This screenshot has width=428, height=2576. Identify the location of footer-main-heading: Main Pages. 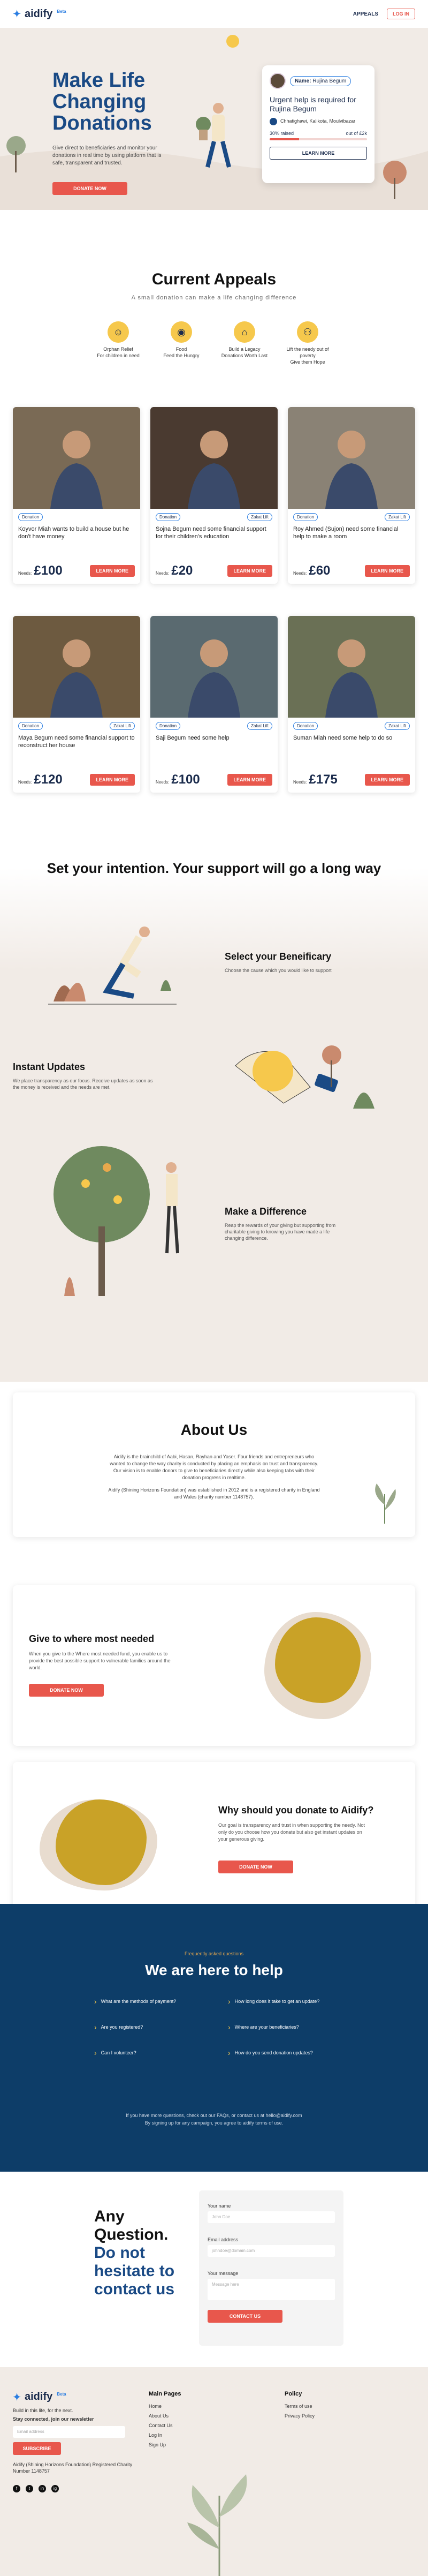
(165, 2394).